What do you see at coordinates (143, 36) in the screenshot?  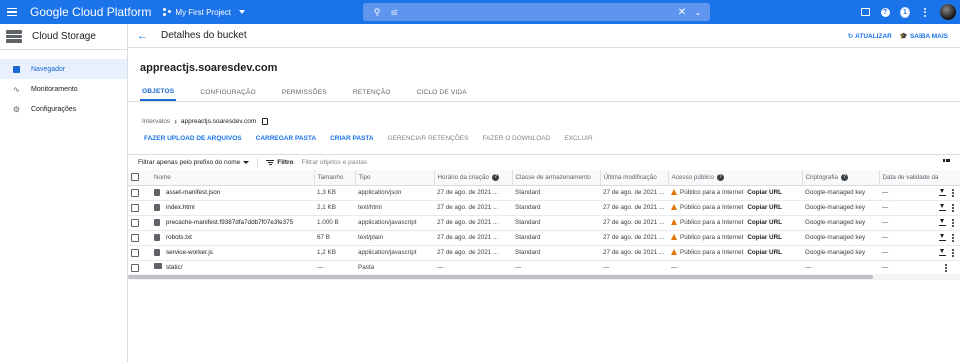 I see `back-arrow-icon: ←` at bounding box center [143, 36].